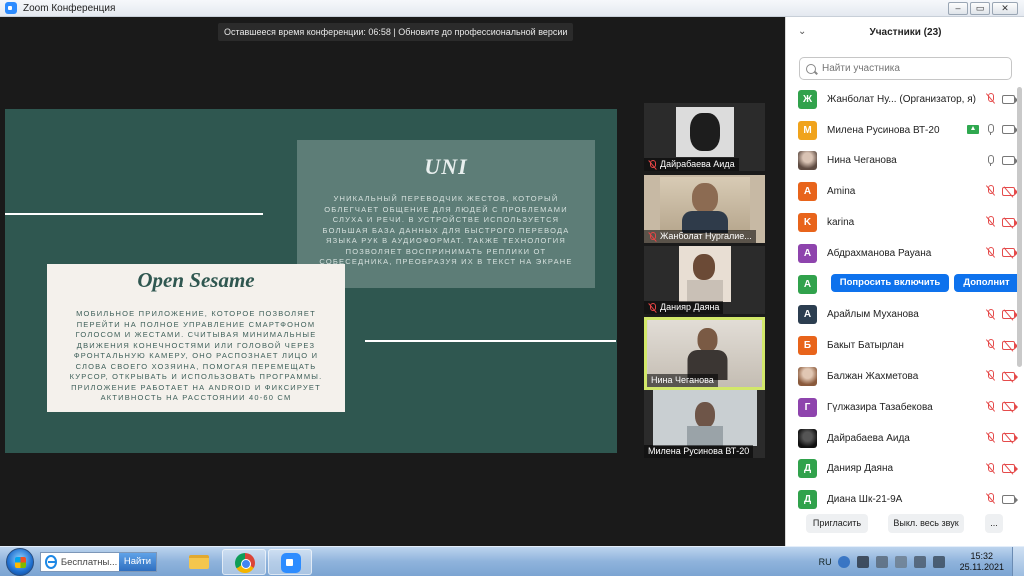  What do you see at coordinates (198, 562) in the screenshot?
I see `file-explorer-app` at bounding box center [198, 562].